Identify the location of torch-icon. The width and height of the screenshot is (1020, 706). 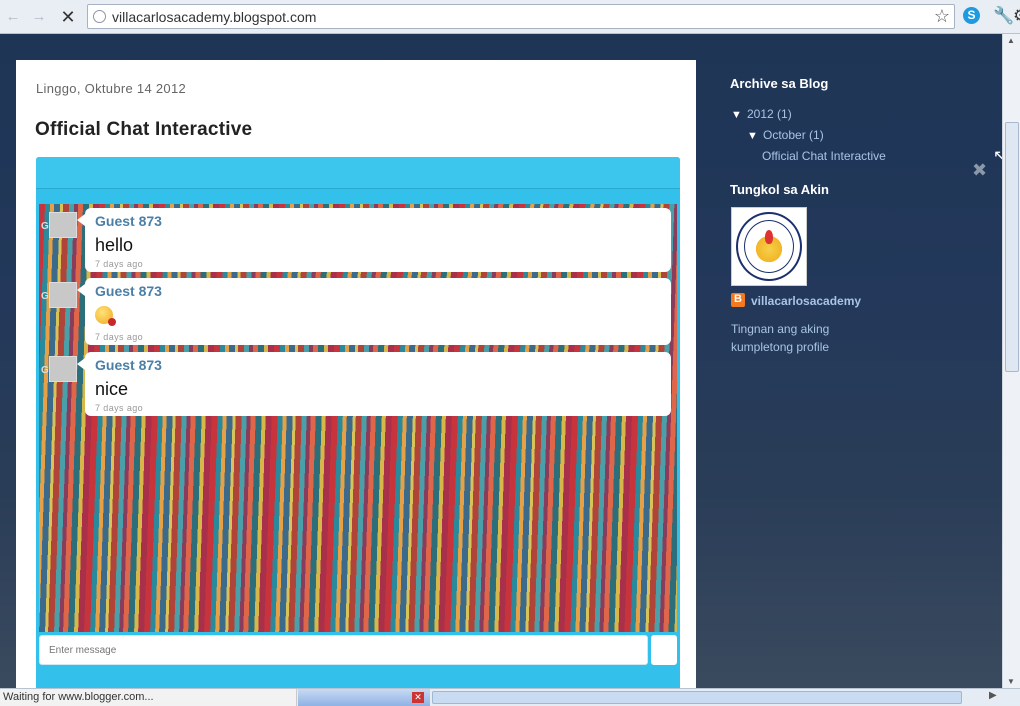
(769, 237).